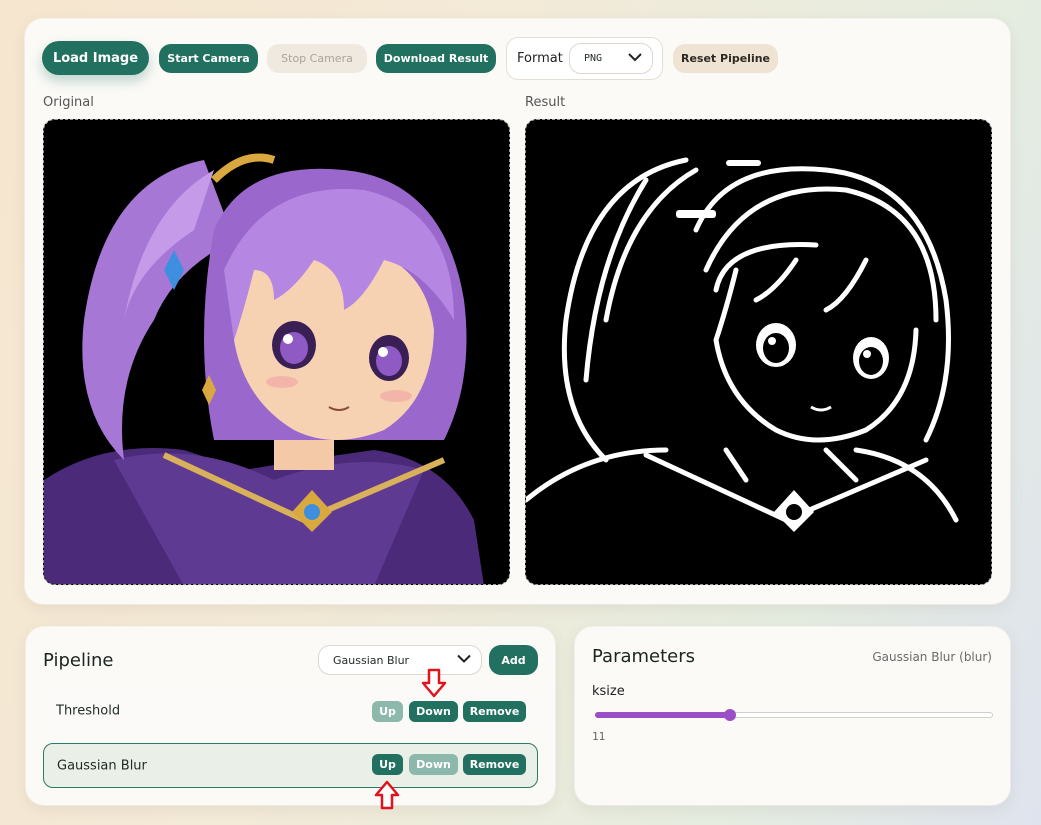  Describe the element at coordinates (644, 656) in the screenshot. I see `parameters-title: Parameters` at that location.